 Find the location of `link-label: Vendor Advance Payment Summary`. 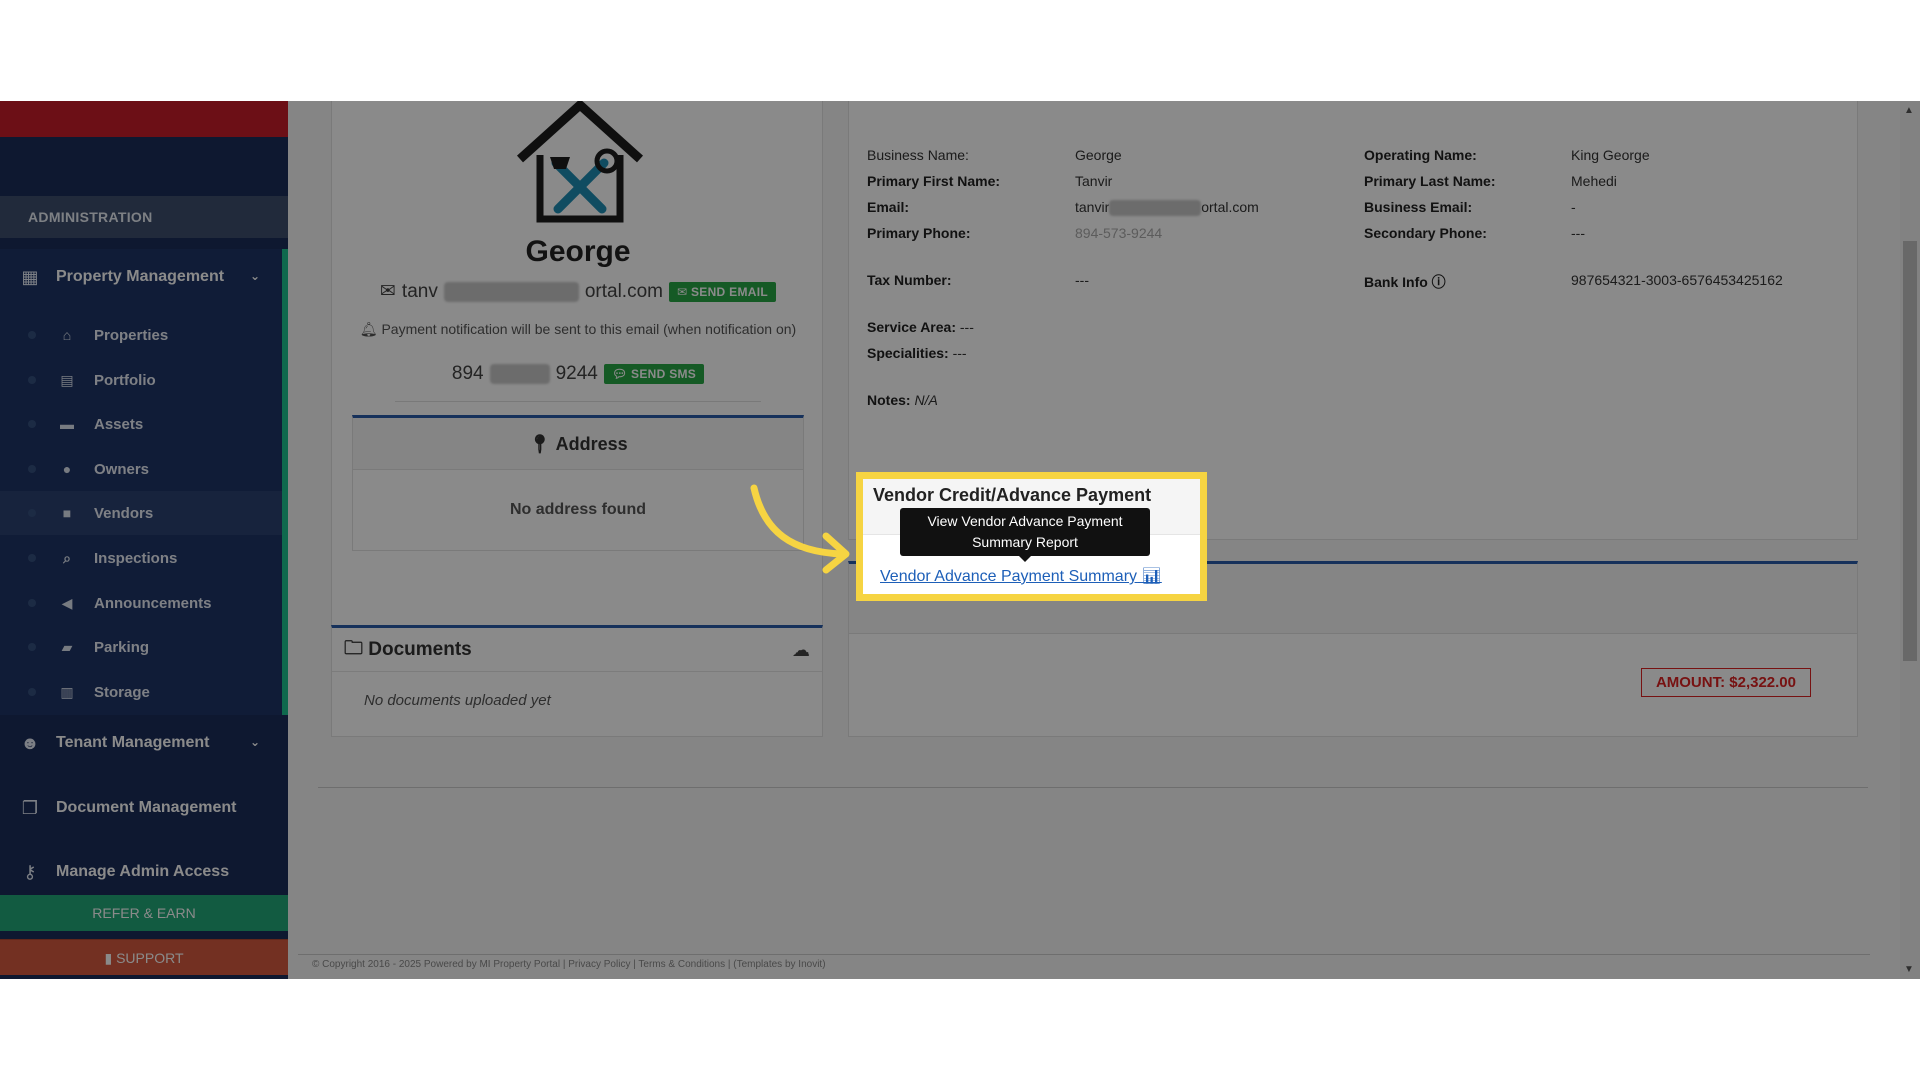

link-label: Vendor Advance Payment Summary is located at coordinates (1009, 576).